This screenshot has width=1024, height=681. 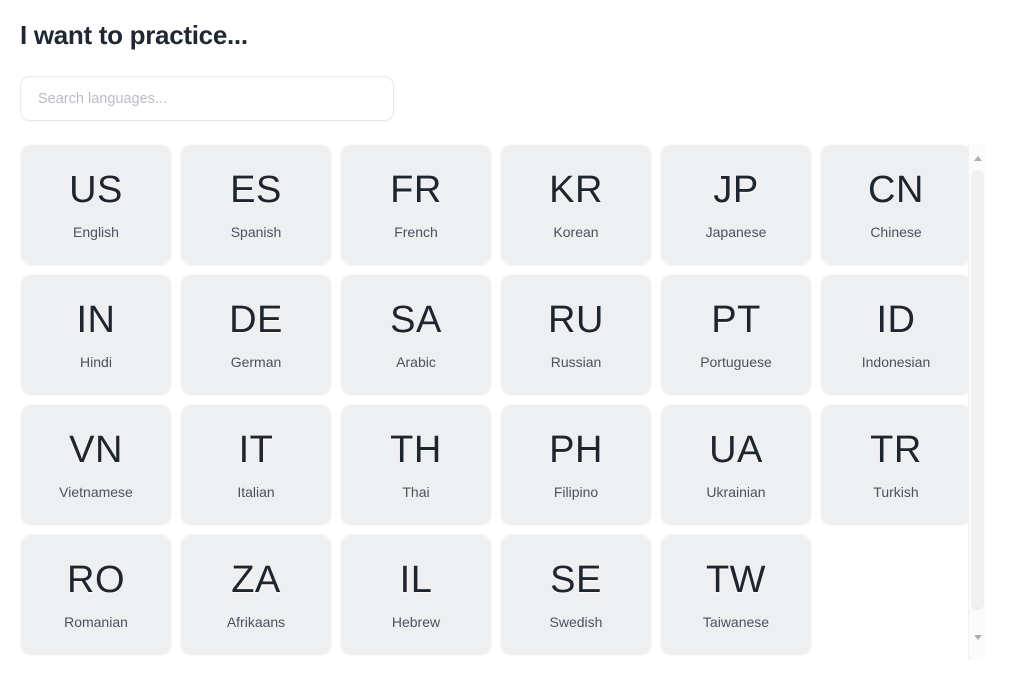 What do you see at coordinates (736, 320) in the screenshot?
I see `language-code: PT` at bounding box center [736, 320].